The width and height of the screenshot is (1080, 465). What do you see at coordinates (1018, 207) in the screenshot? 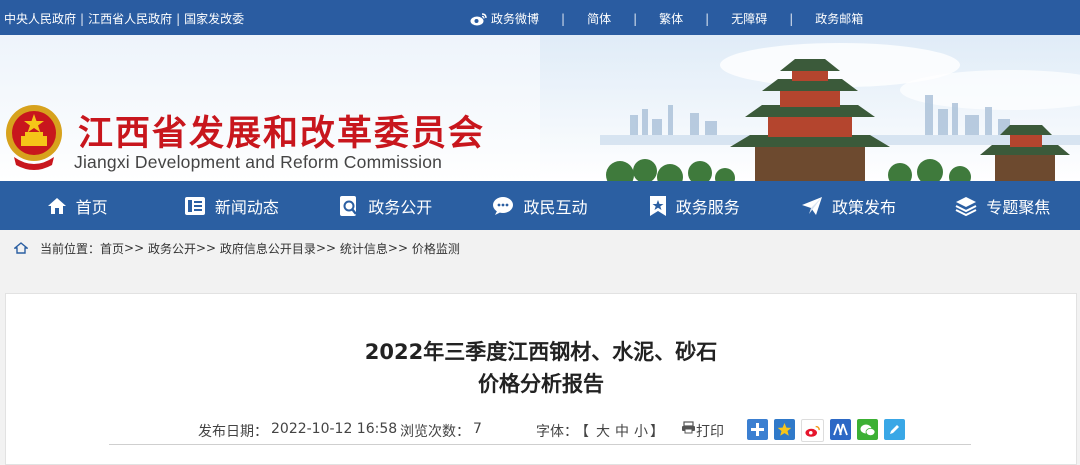
I see `nav-label: 专题聚焦` at bounding box center [1018, 207].